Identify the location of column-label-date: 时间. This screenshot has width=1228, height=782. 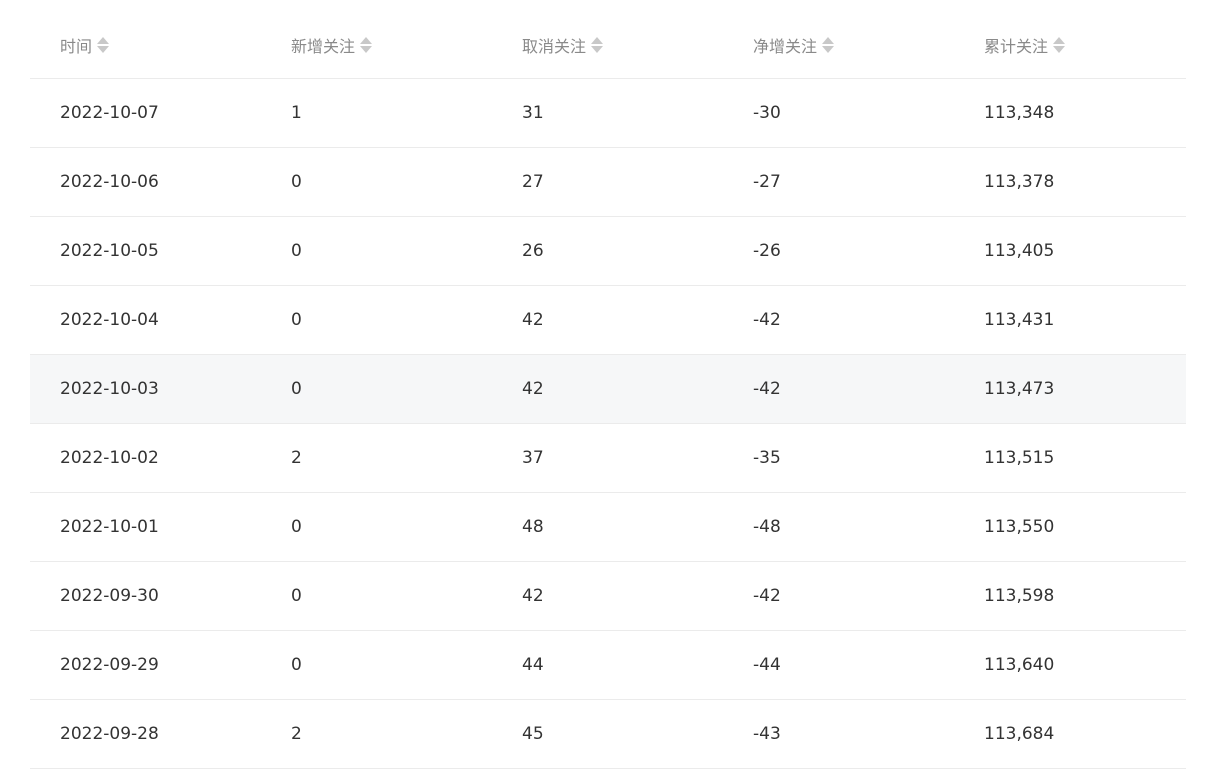
(76, 46).